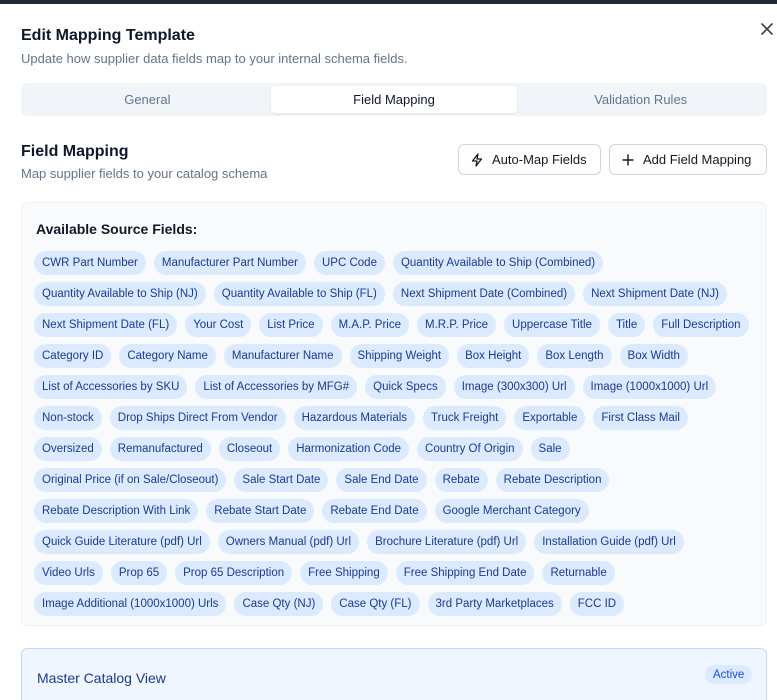 Image resolution: width=777 pixels, height=700 pixels. I want to click on source-field-chip: Manufacturer Name, so click(282, 356).